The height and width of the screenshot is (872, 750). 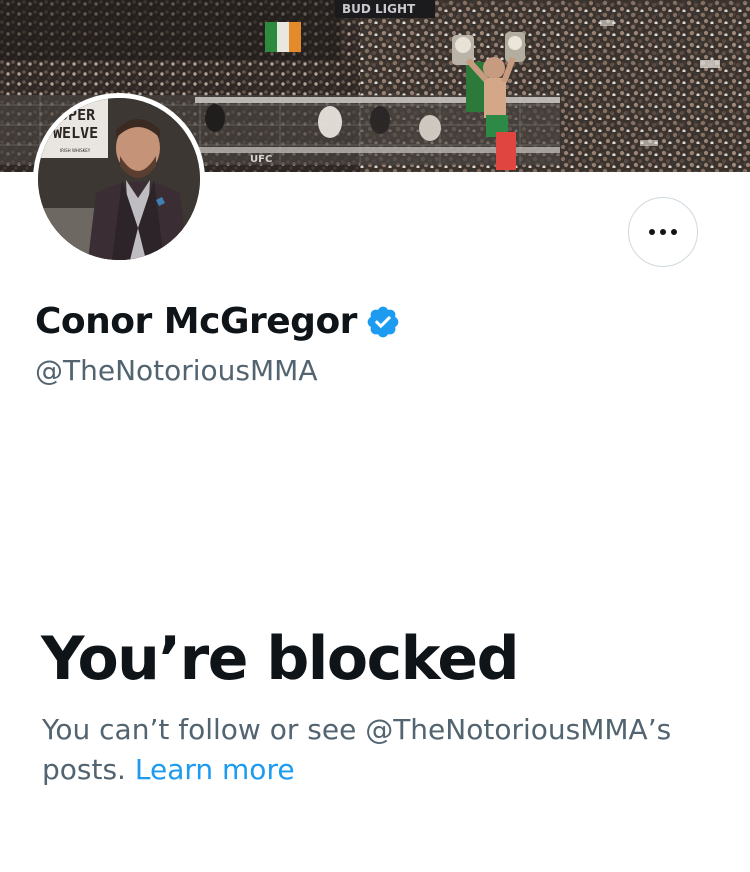 What do you see at coordinates (176, 370) in the screenshot?
I see `profile-handle: @TheNotoriousMMA` at bounding box center [176, 370].